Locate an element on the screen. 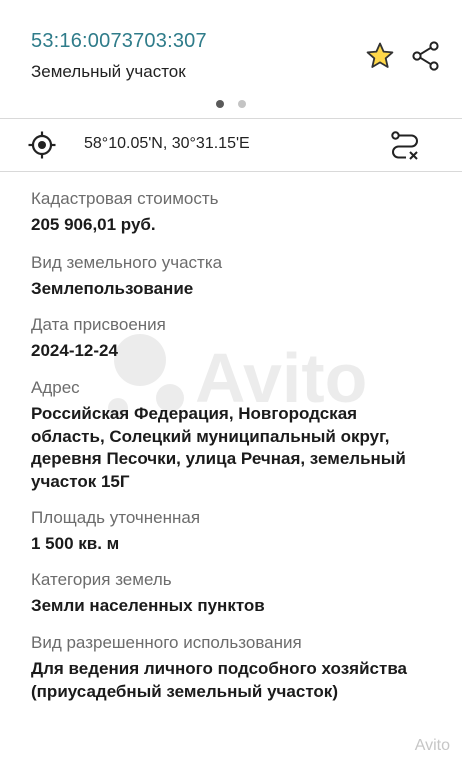 This screenshot has height=767, width=462. favorite-button is located at coordinates (380, 56).